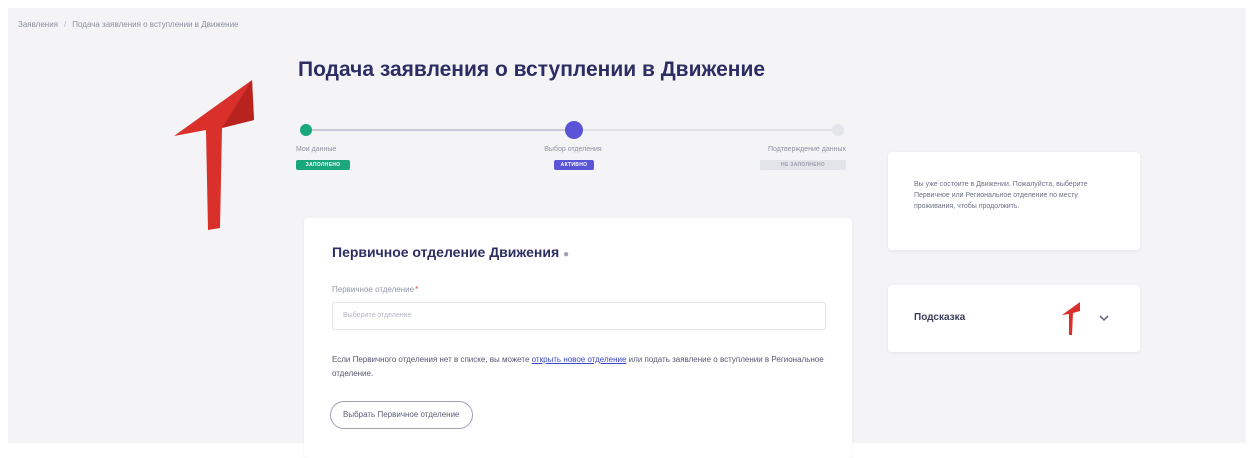 This screenshot has width=1254, height=458. What do you see at coordinates (838, 130) in the screenshot?
I see `step-dot-pending` at bounding box center [838, 130].